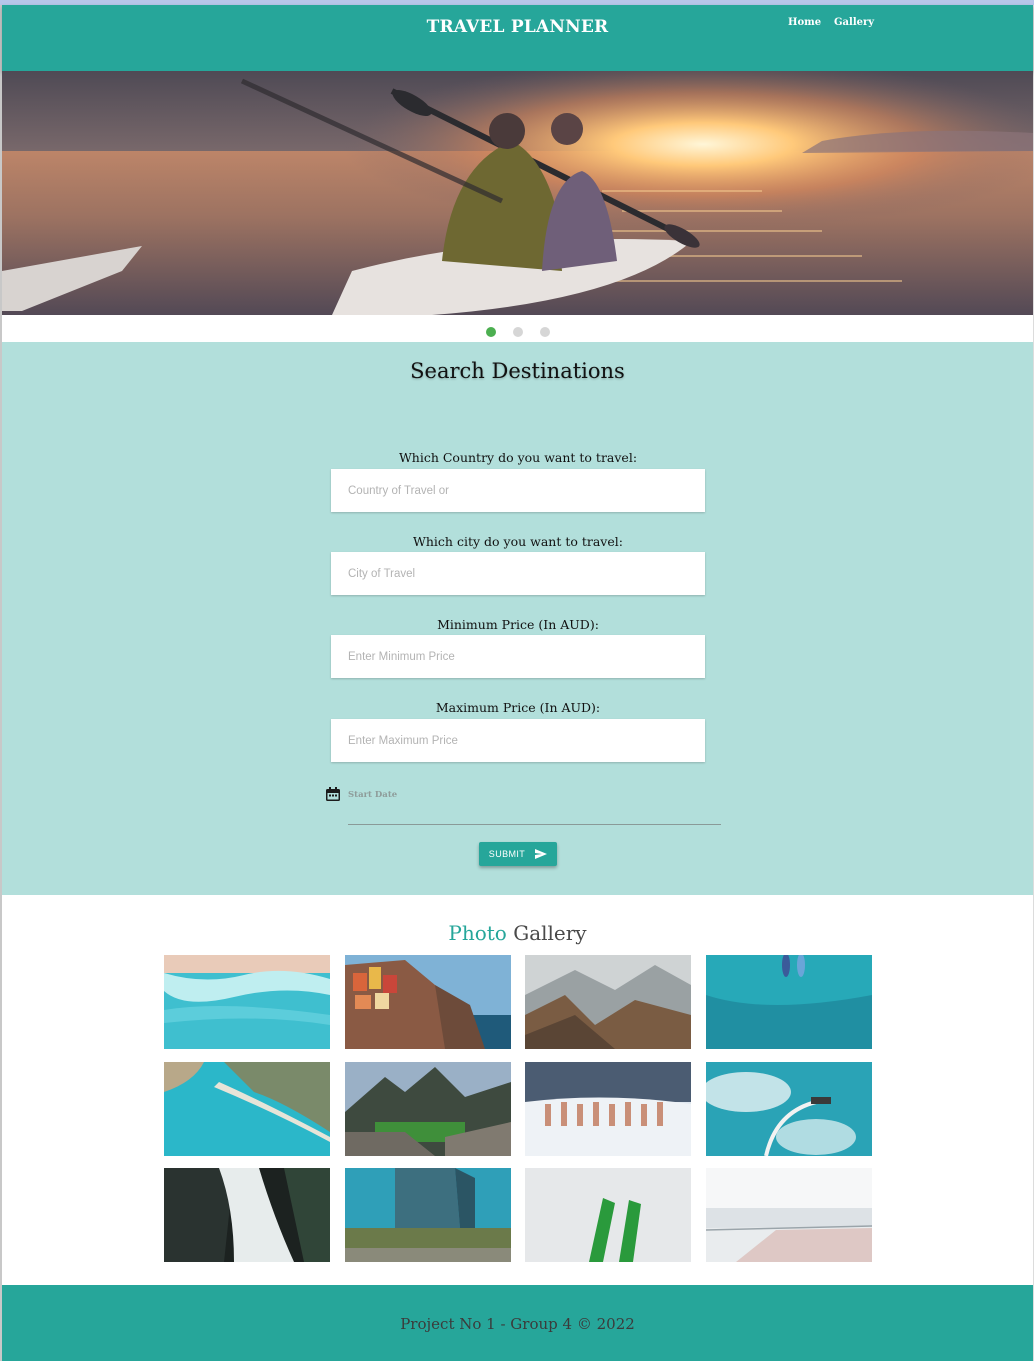 This screenshot has height=1361, width=1034. What do you see at coordinates (518, 490) in the screenshot?
I see `country-input` at bounding box center [518, 490].